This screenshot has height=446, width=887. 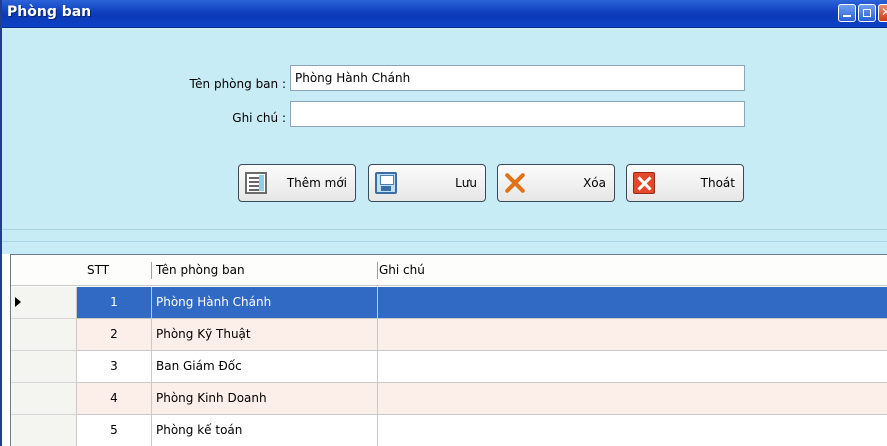 I want to click on table-row: 4 Phòng Kinh Doanh, so click(x=449, y=399).